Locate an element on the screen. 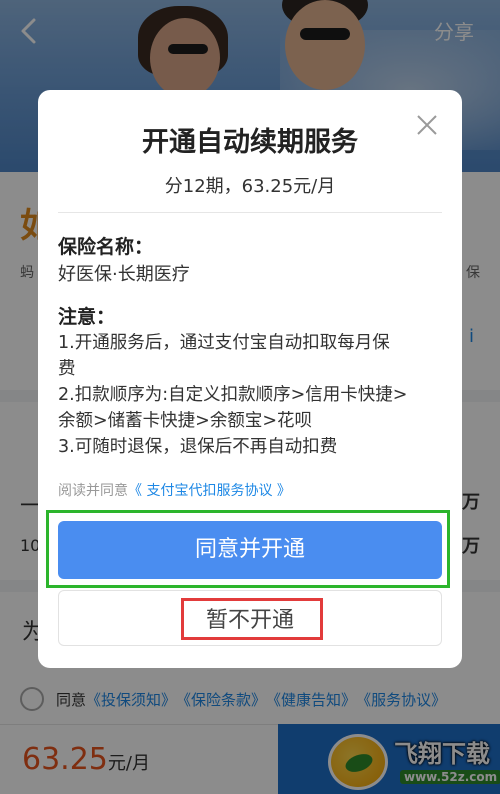 The width and height of the screenshot is (500, 794). dialog-subtitle: 分12期，63.25元/月 is located at coordinates (250, 186).